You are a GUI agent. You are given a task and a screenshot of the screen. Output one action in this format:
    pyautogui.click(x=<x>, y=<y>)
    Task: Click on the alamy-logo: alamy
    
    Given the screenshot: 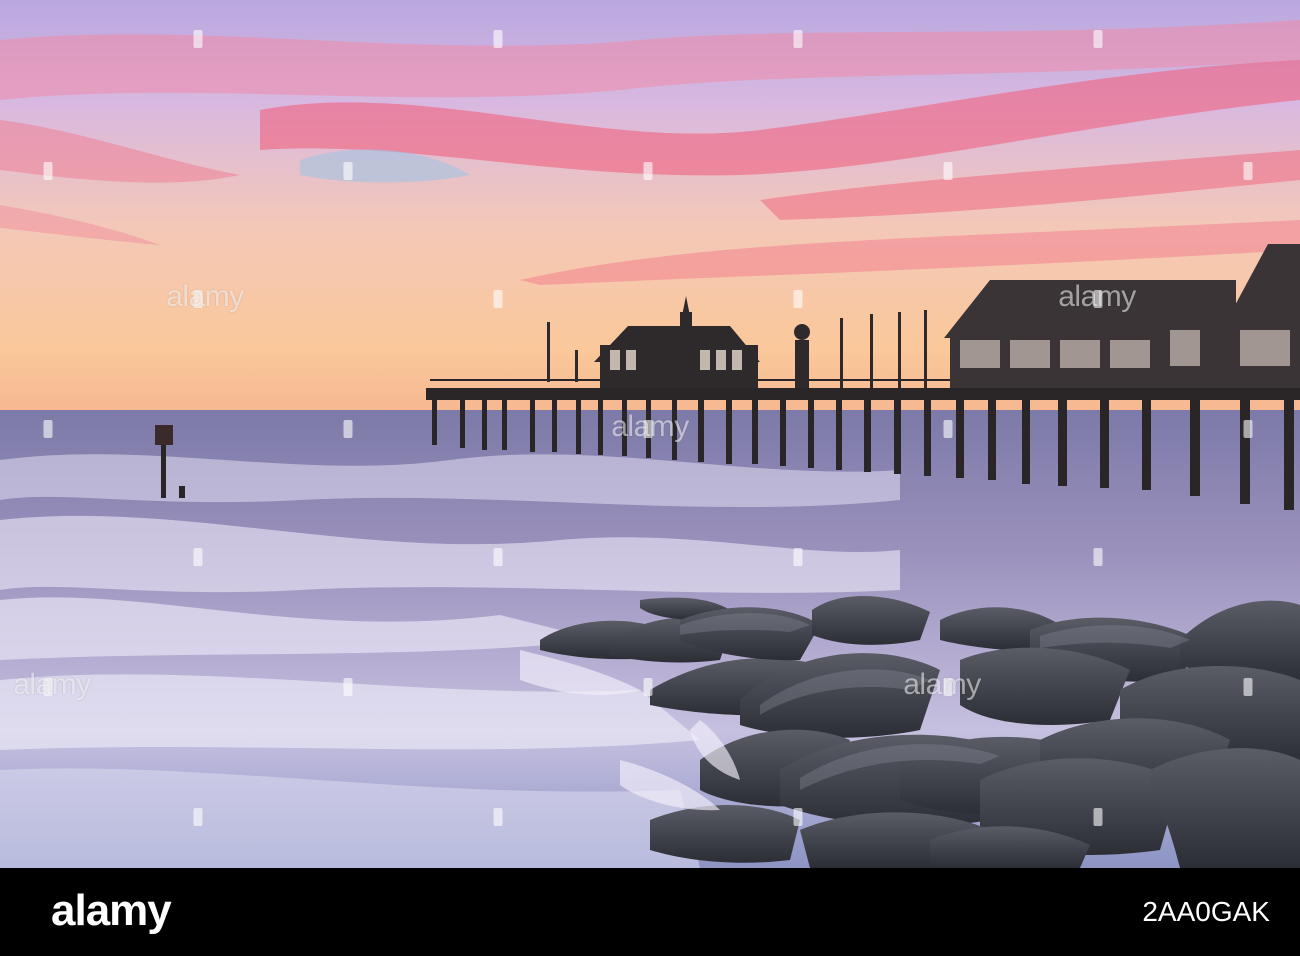 What is the action you would take?
    pyautogui.click(x=111, y=910)
    